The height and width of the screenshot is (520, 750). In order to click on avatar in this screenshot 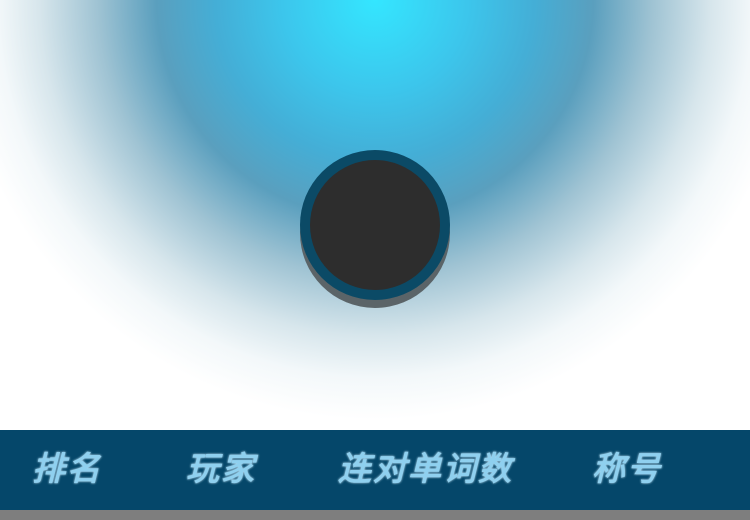, I will do `click(375, 225)`.